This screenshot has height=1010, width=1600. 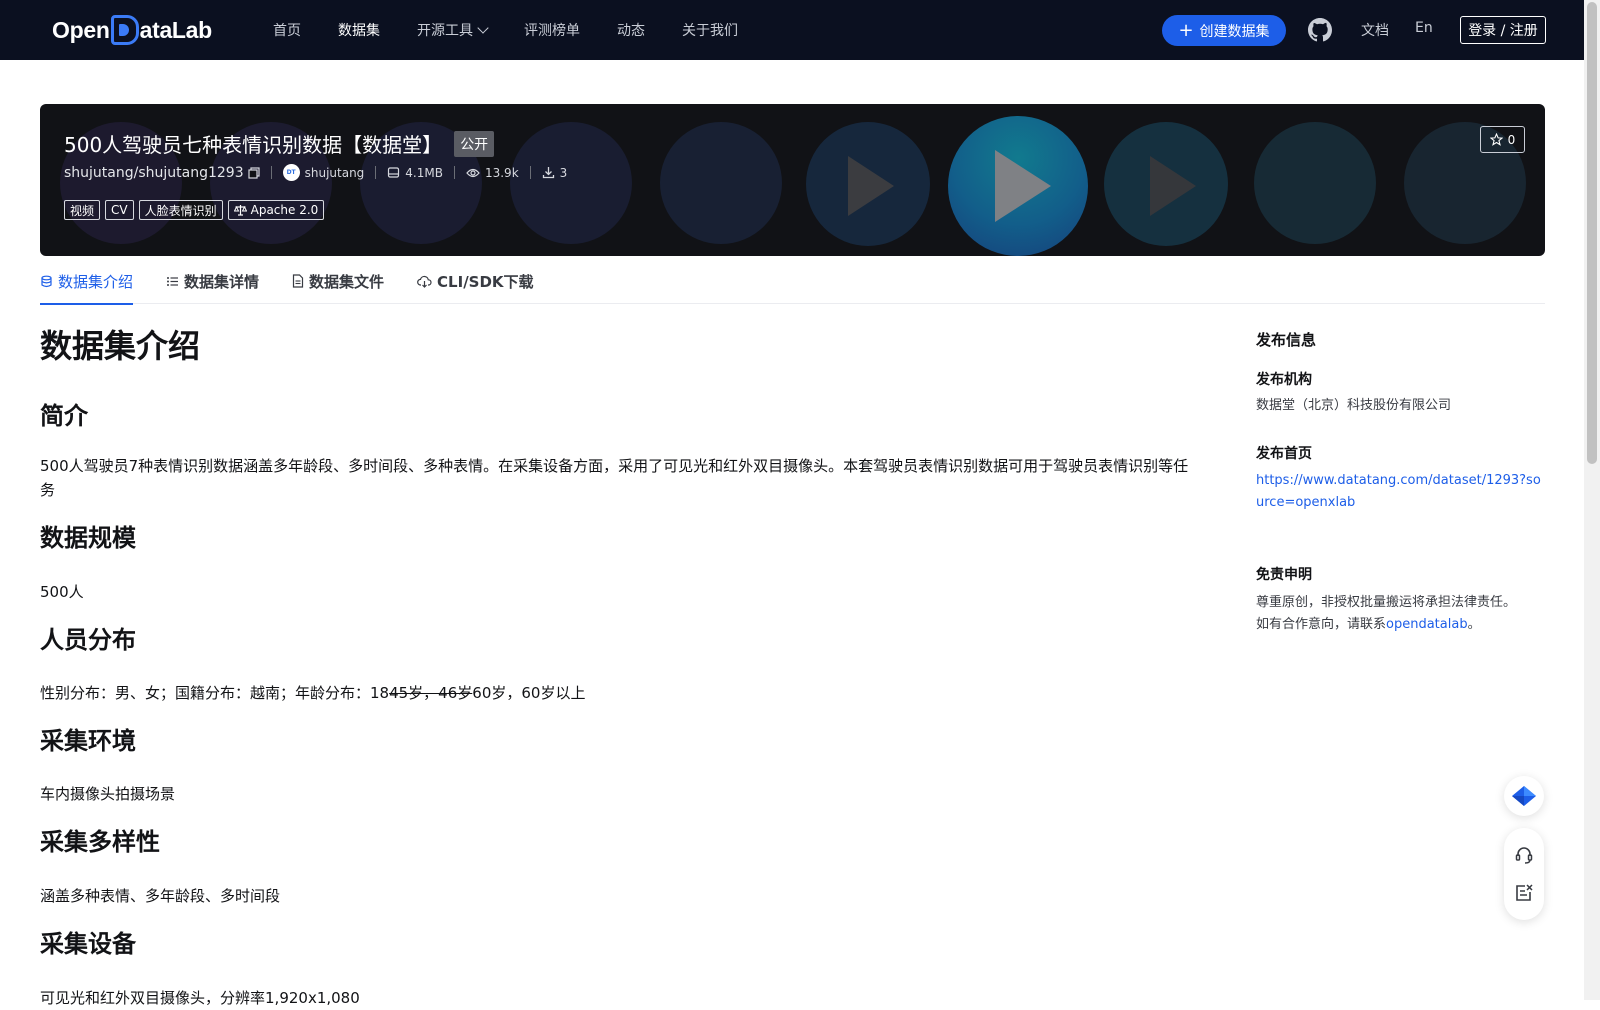 I want to click on support-toolbar, so click(x=1524, y=874).